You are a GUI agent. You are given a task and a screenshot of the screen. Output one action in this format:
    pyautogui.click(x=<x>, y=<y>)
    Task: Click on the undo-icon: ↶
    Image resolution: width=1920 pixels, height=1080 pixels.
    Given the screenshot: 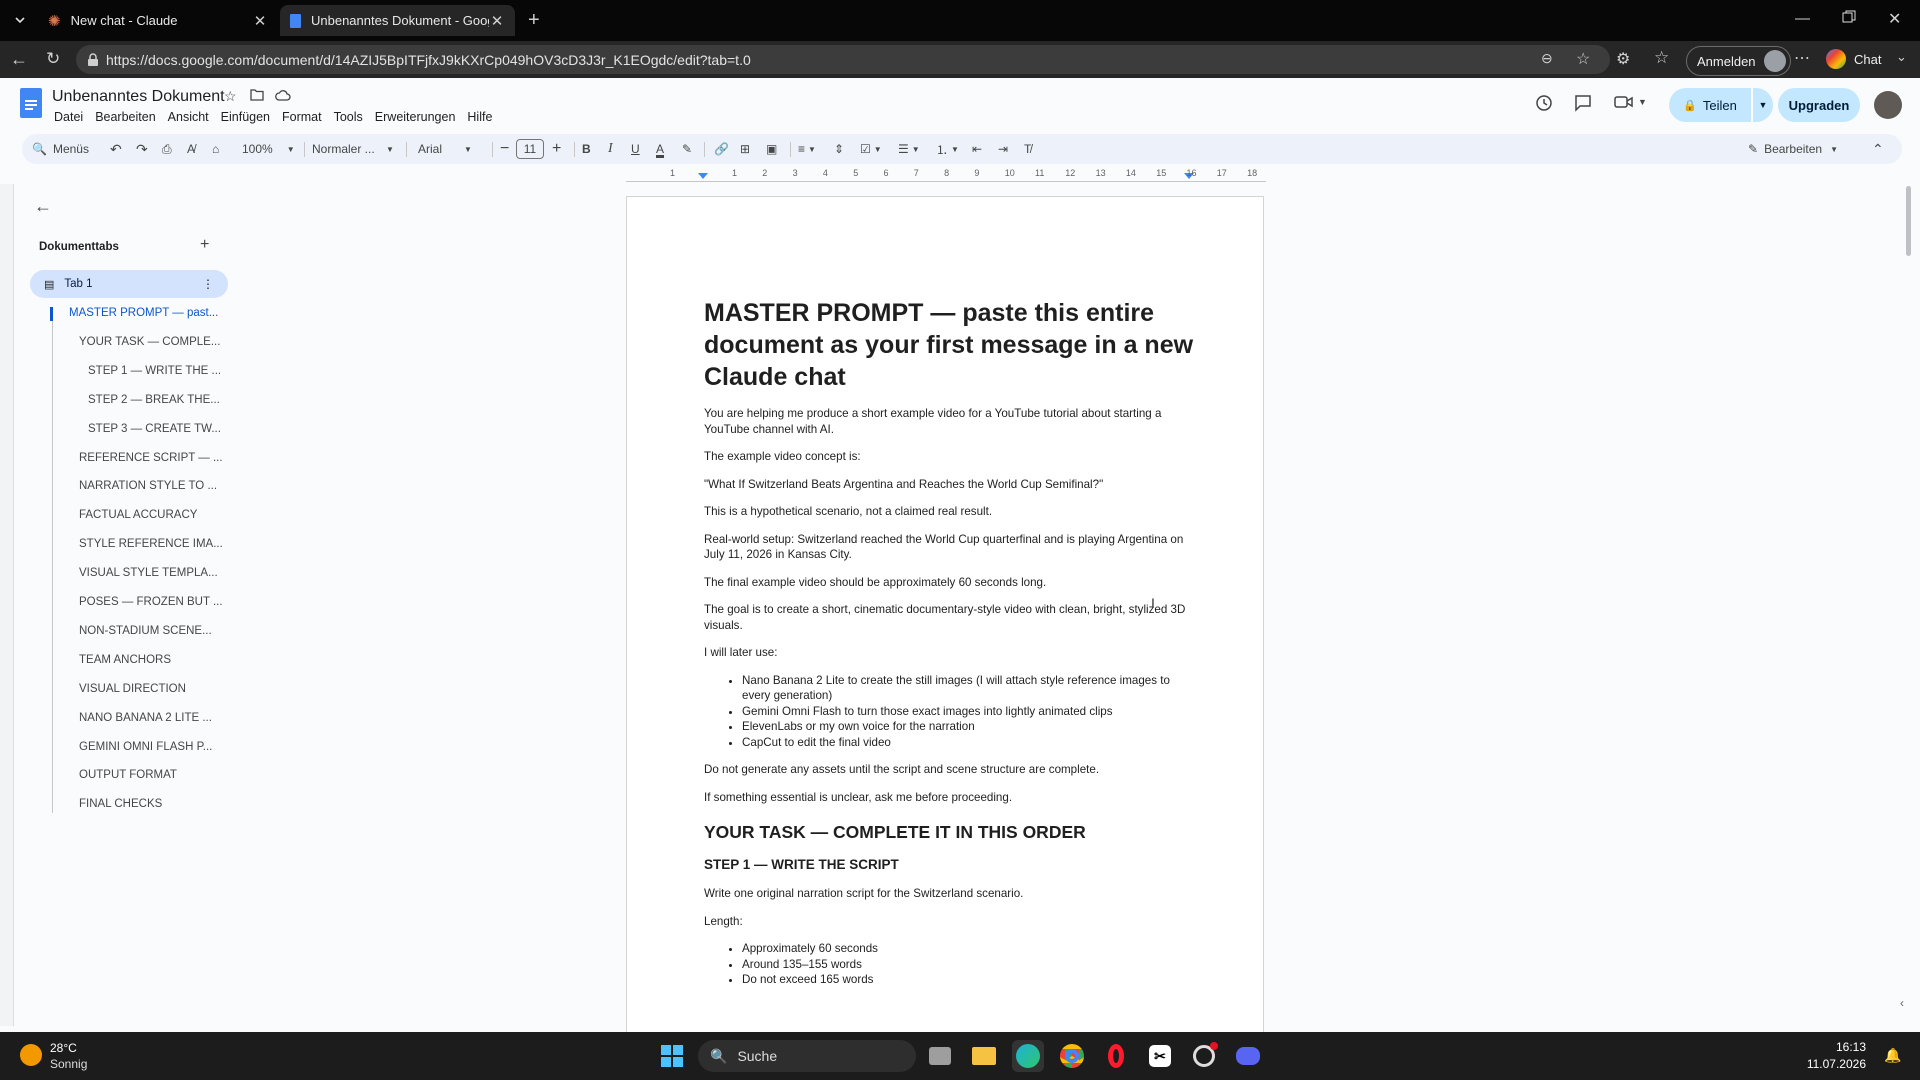 What is the action you would take?
    pyautogui.click(x=116, y=149)
    